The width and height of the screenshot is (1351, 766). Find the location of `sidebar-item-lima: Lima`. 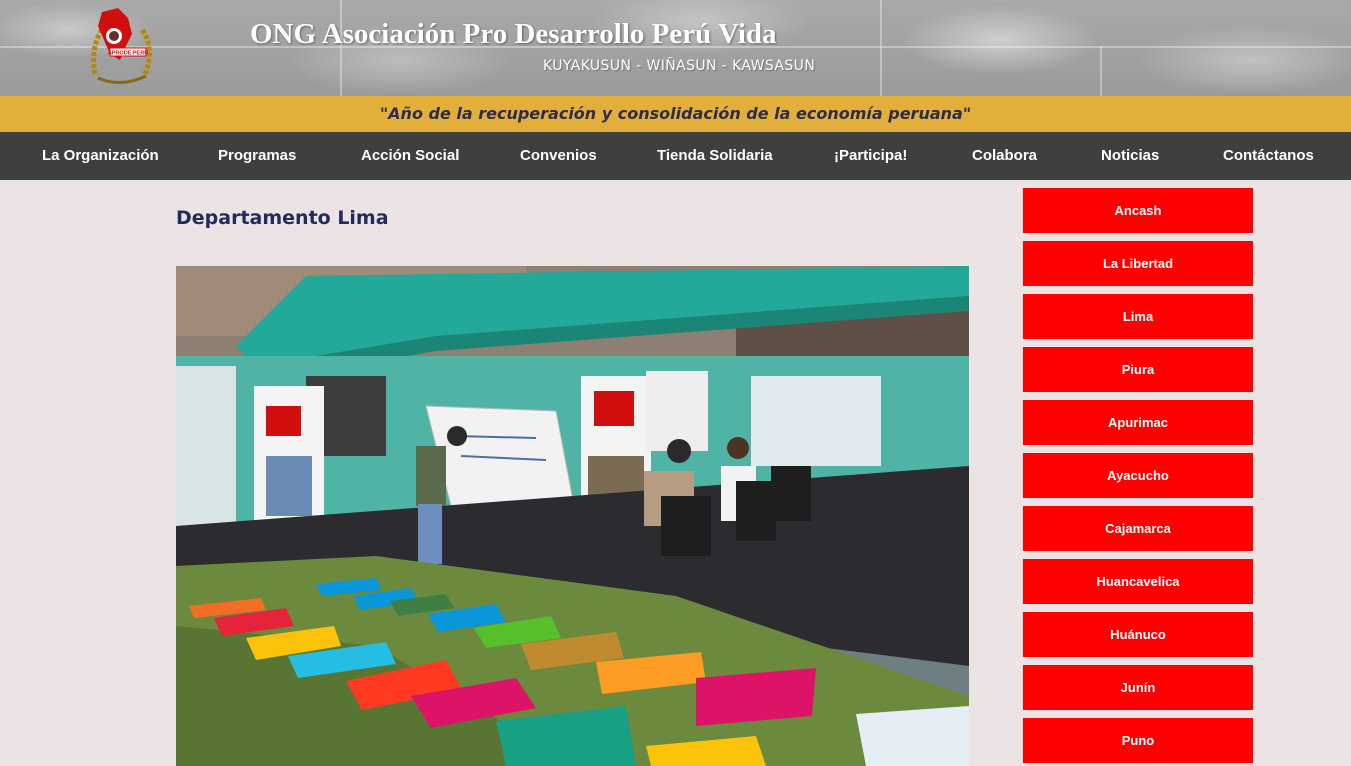

sidebar-item-lima: Lima is located at coordinates (1138, 316).